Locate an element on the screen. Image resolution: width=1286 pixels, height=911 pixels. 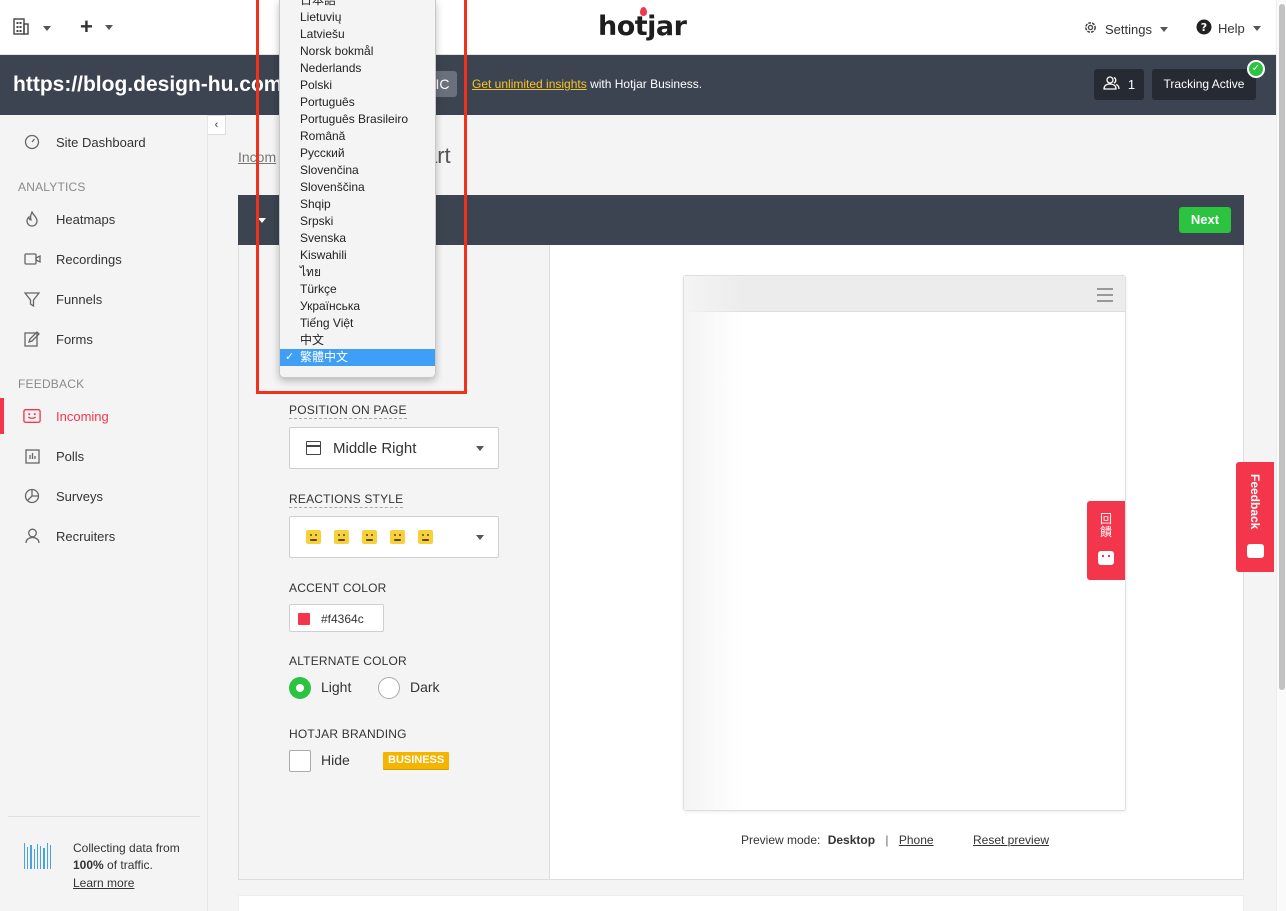
users-count: 1 is located at coordinates (1131, 84).